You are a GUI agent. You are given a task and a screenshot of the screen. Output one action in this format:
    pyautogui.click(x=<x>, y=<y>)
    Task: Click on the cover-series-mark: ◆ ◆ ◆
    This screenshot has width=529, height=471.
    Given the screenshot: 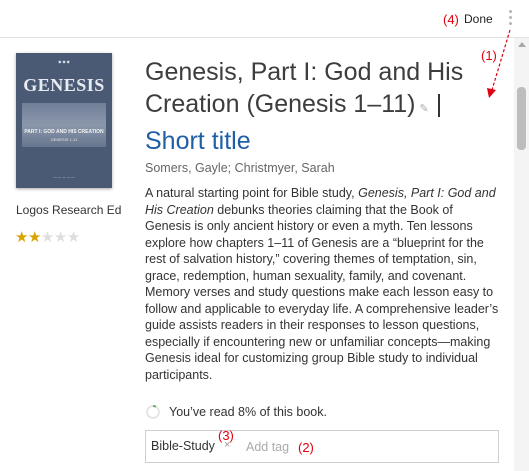 What is the action you would take?
    pyautogui.click(x=64, y=61)
    